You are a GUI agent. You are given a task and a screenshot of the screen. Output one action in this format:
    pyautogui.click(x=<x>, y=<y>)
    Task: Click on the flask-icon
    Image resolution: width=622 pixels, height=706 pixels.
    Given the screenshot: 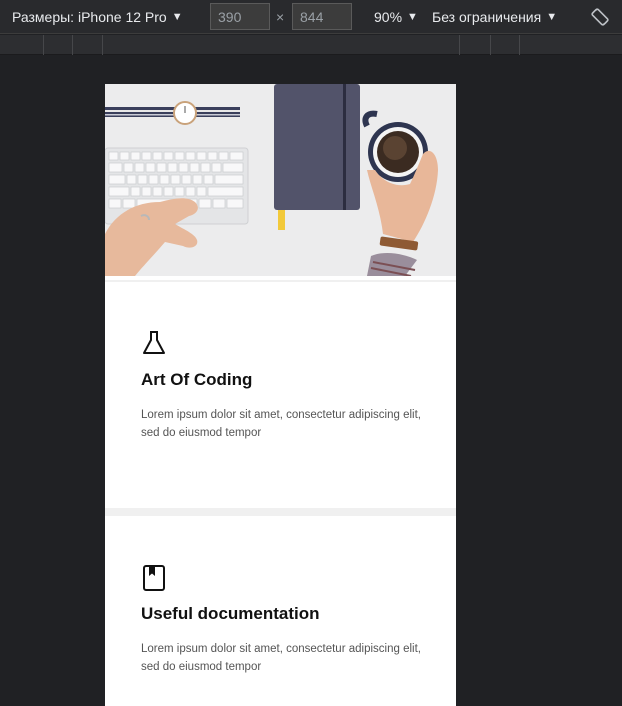 What is the action you would take?
    pyautogui.click(x=154, y=342)
    